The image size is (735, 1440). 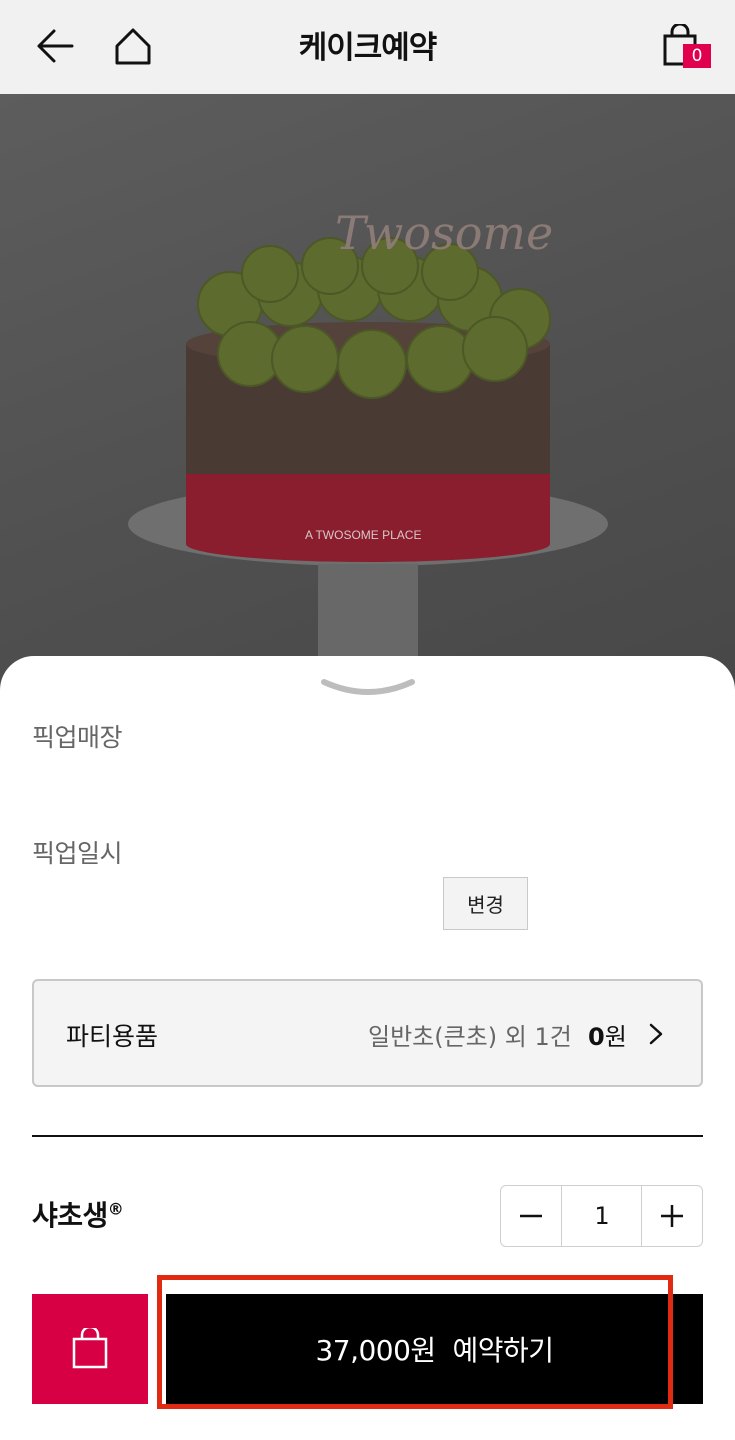 I want to click on shopping-bag-icon, so click(x=90, y=1348).